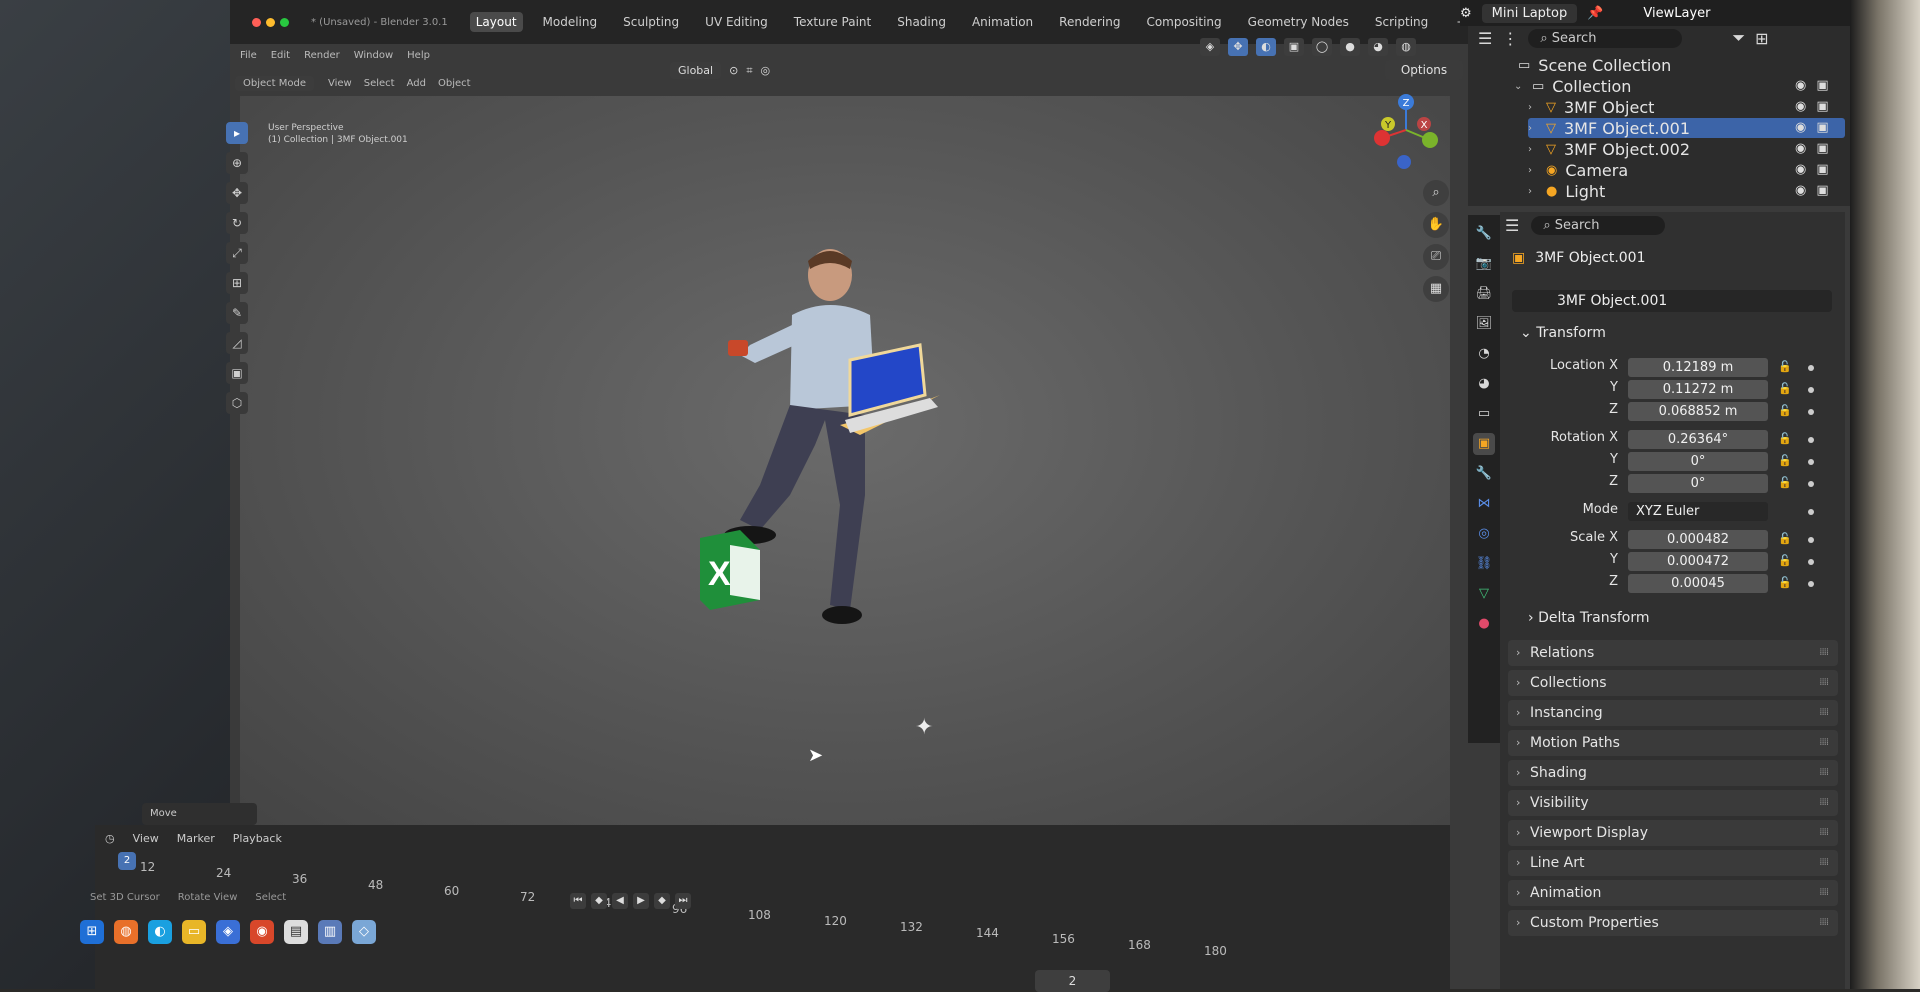 Image resolution: width=1920 pixels, height=992 pixels. Describe the element at coordinates (248, 55) in the screenshot. I see `menu-file: File` at that location.